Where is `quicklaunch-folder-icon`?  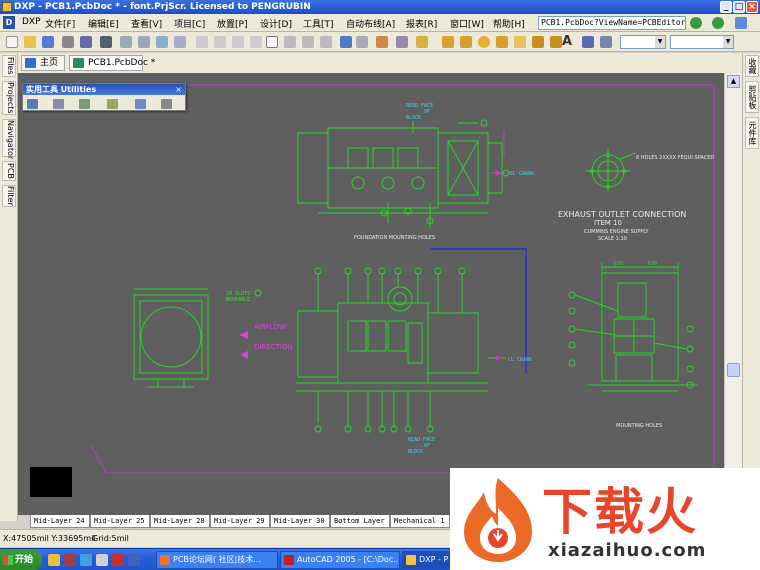 quicklaunch-folder-icon is located at coordinates (54, 560).